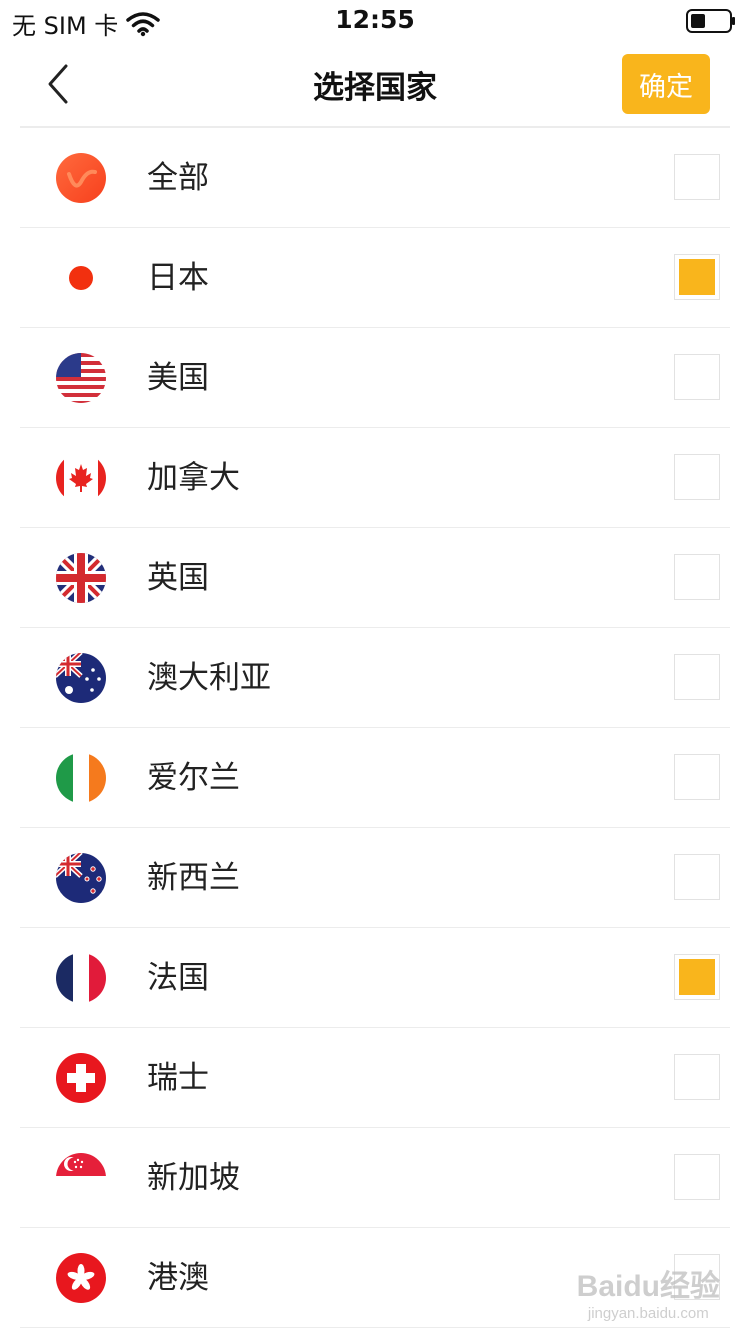 The height and width of the screenshot is (1334, 750). I want to click on country-label: 新西兰, so click(193, 878).